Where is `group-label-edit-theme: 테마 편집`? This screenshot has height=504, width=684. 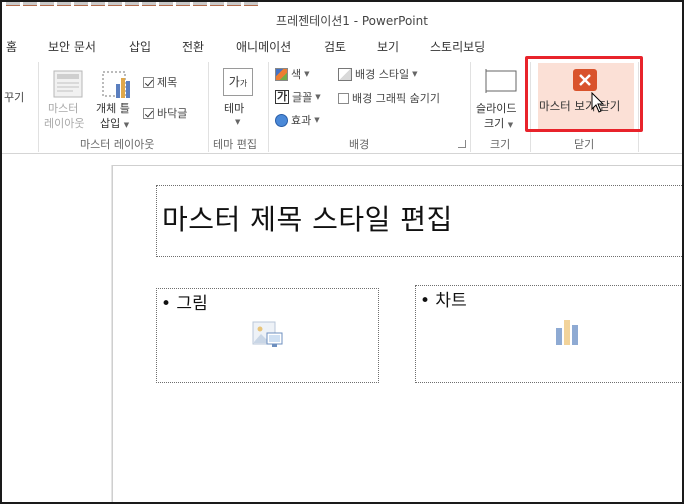 group-label-edit-theme: 테마 편집 is located at coordinates (235, 144).